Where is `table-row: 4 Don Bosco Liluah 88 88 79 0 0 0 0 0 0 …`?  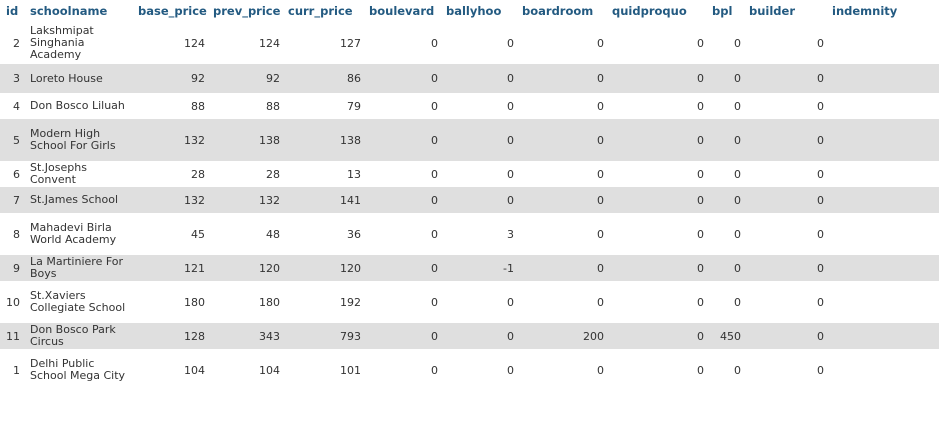
table-row: 4 Don Bosco Liluah 88 88 79 0 0 0 0 0 0 … is located at coordinates (469, 106).